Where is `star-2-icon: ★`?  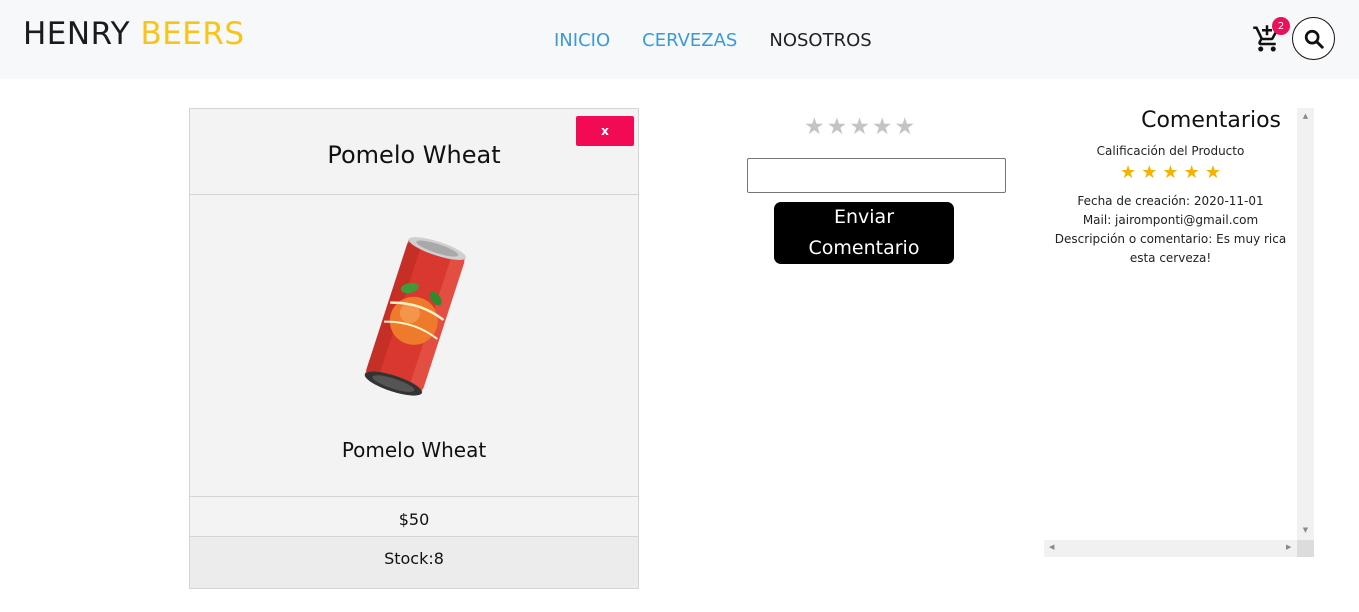 star-2-icon: ★ is located at coordinates (837, 127).